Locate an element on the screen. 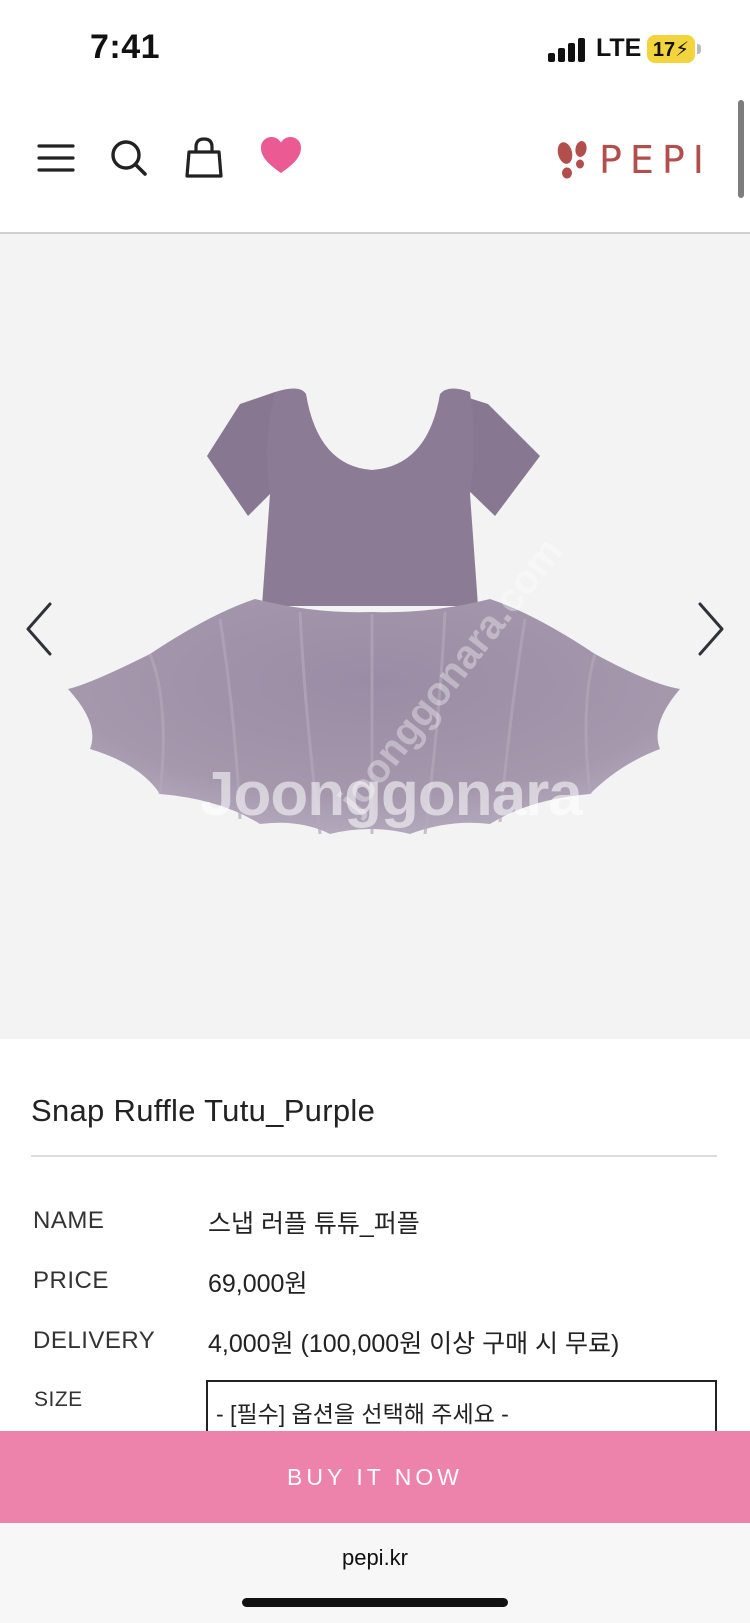 The height and width of the screenshot is (1623, 750). buy-bar: BUY IT NOW is located at coordinates (375, 1477).